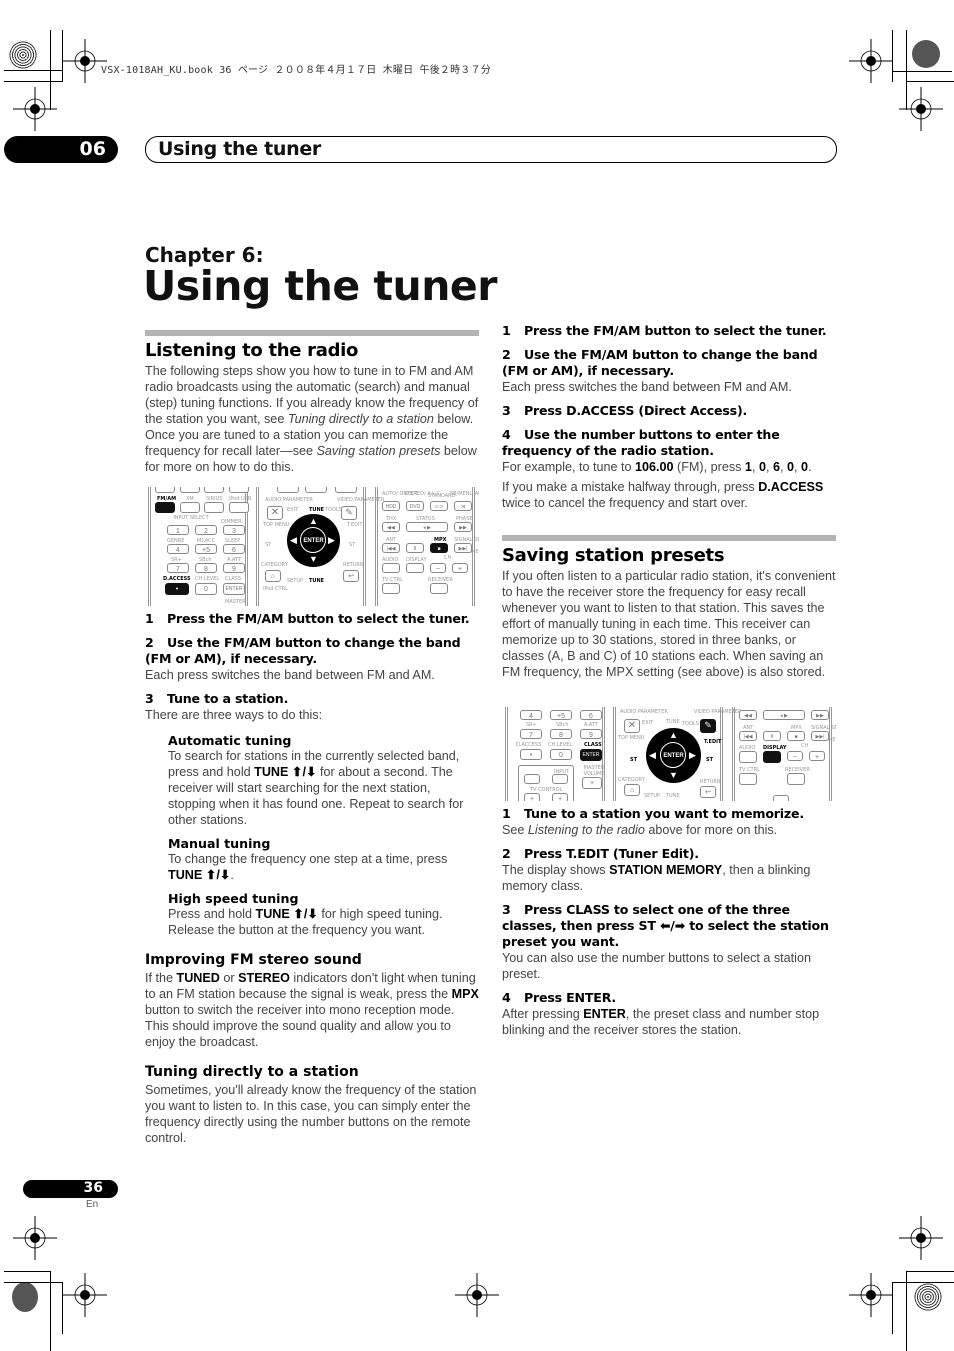 Image resolution: width=954 pixels, height=1351 pixels. I want to click on cross-reference: Tuning directly to a station, so click(360, 419).